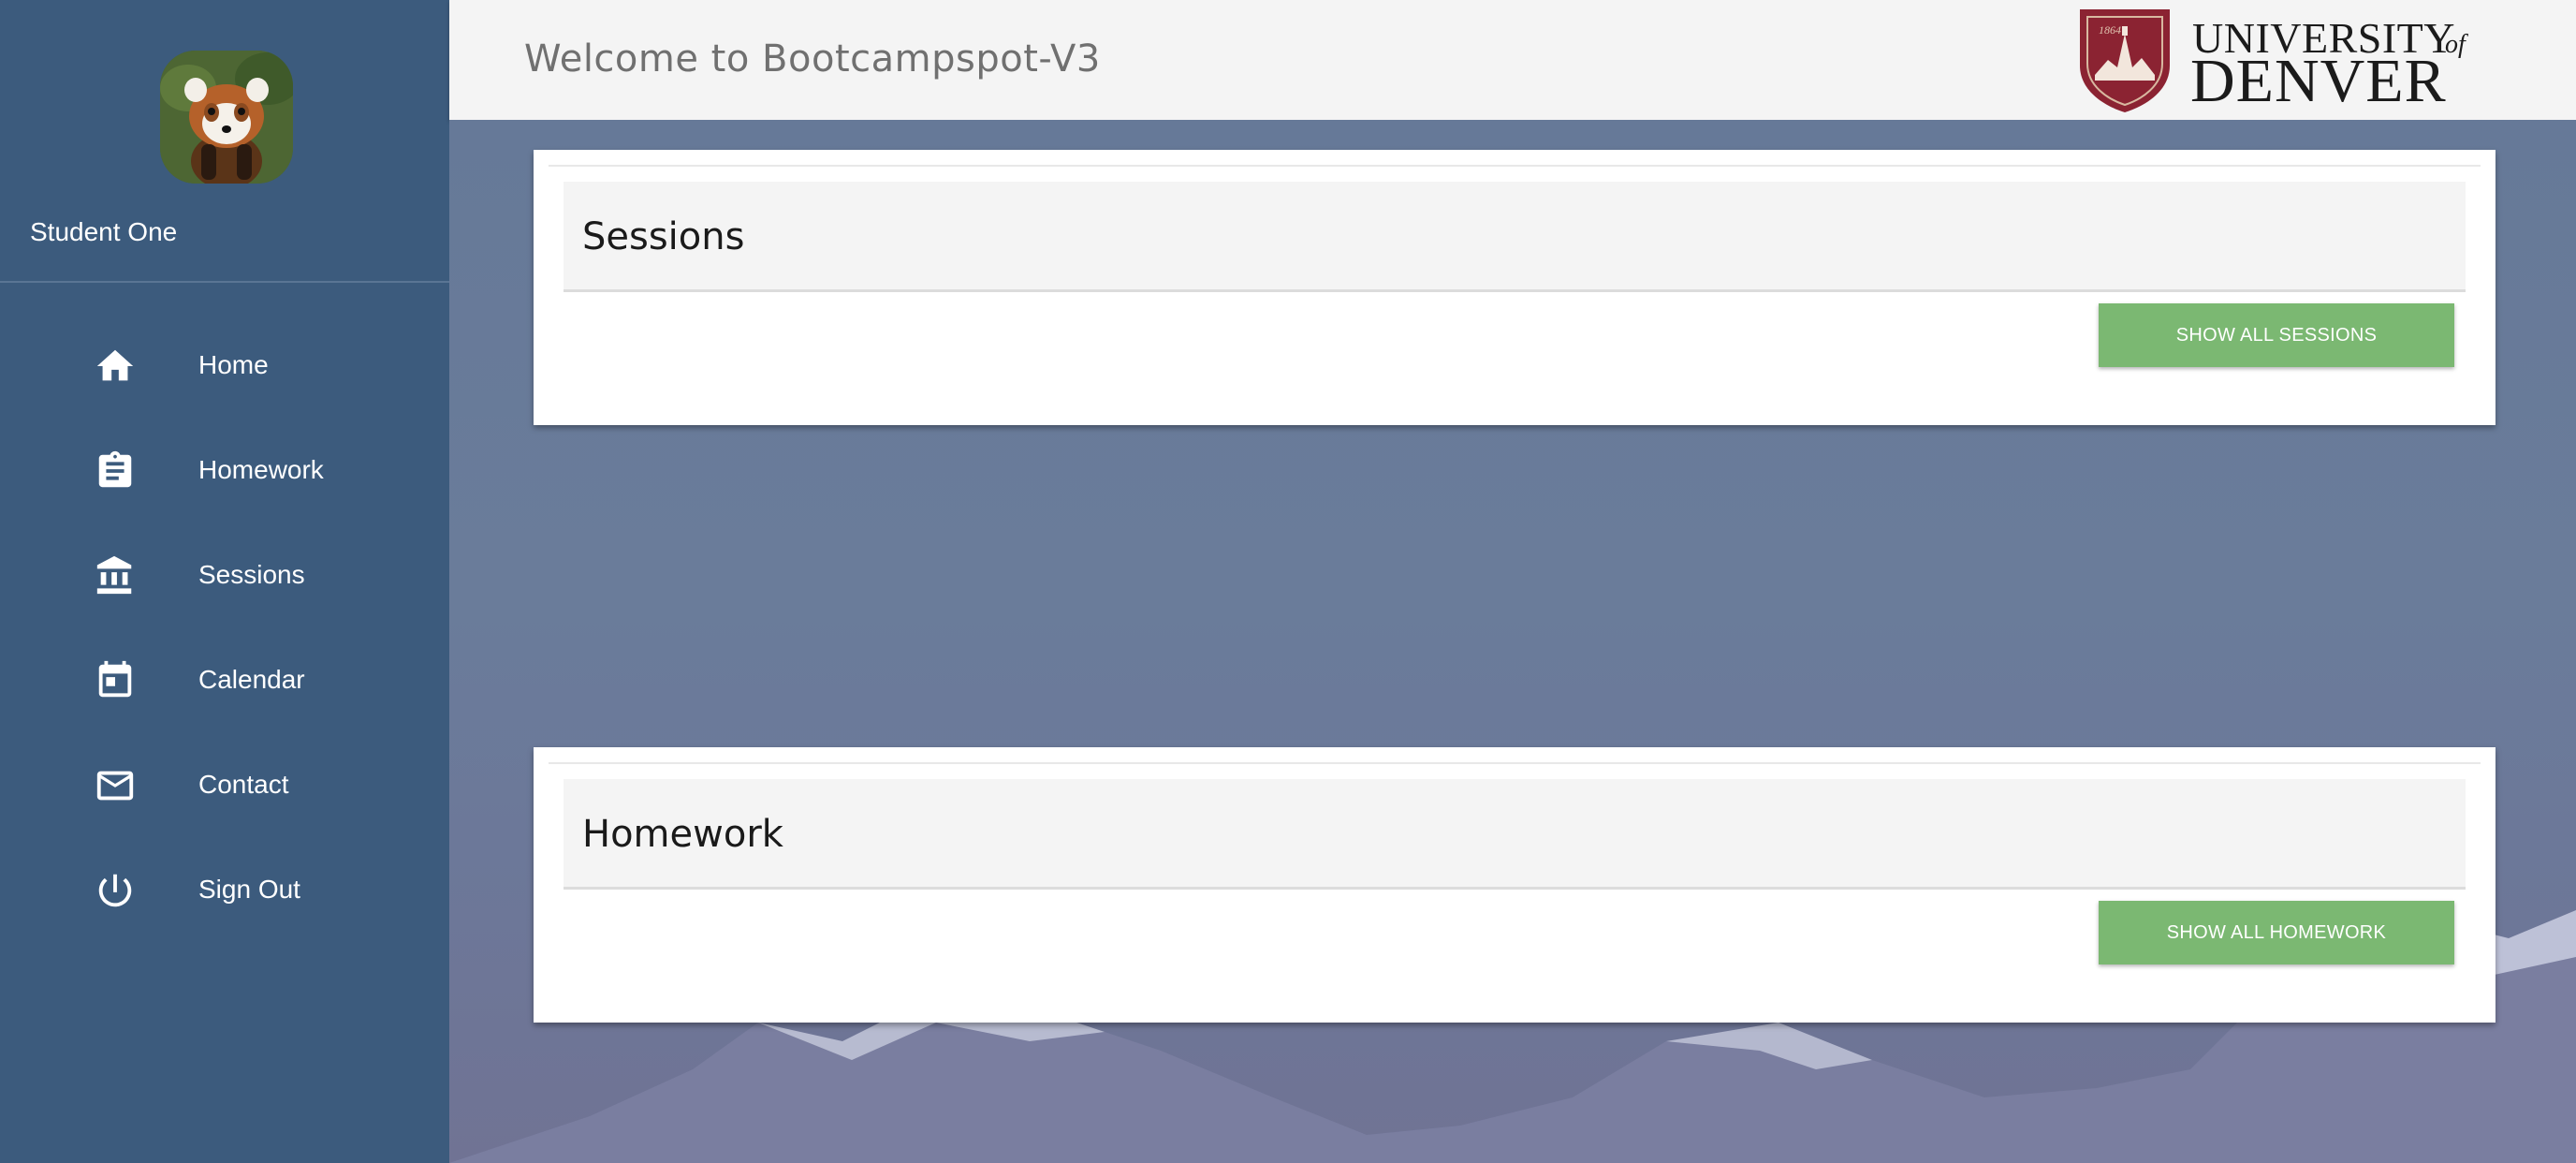 The image size is (2576, 1163). I want to click on sidebar-item-label: Sessions, so click(251, 574).